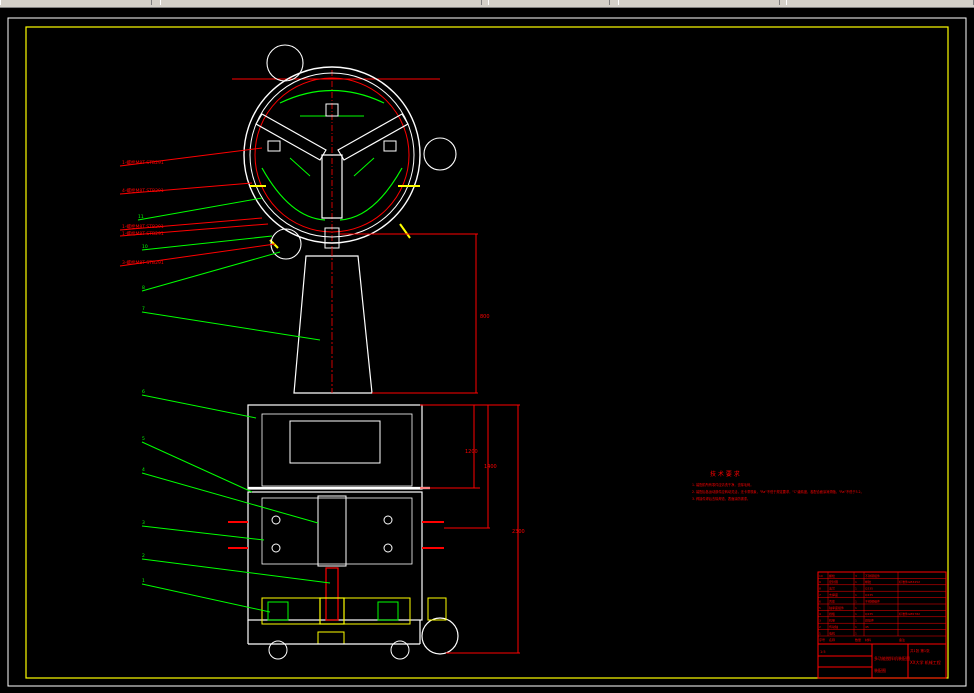  Describe the element at coordinates (236, 571) in the screenshot. I see `leader-c14` at that location.